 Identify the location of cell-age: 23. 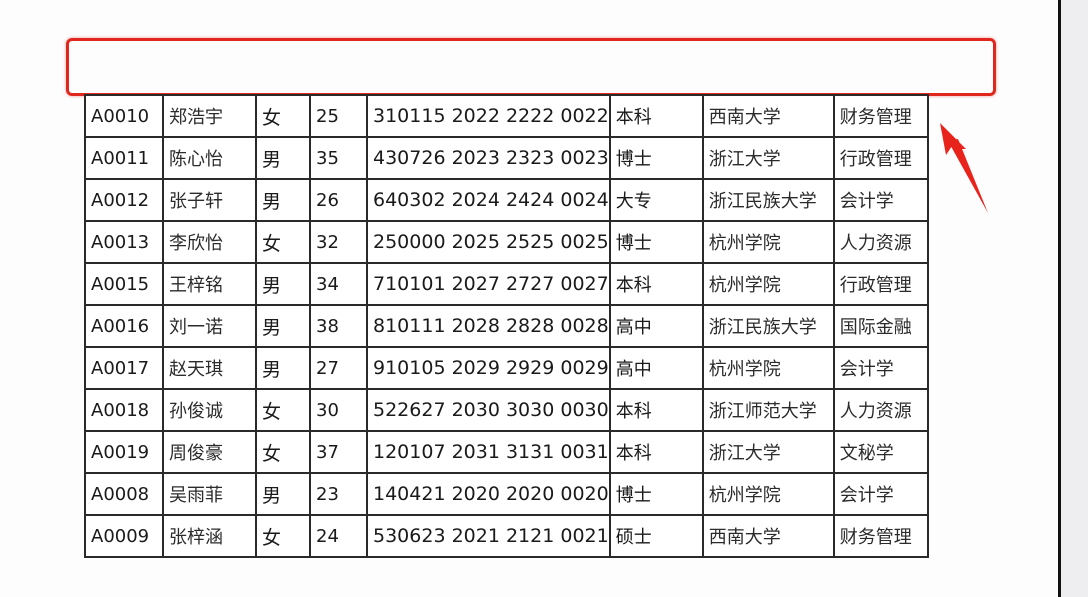
(338, 494).